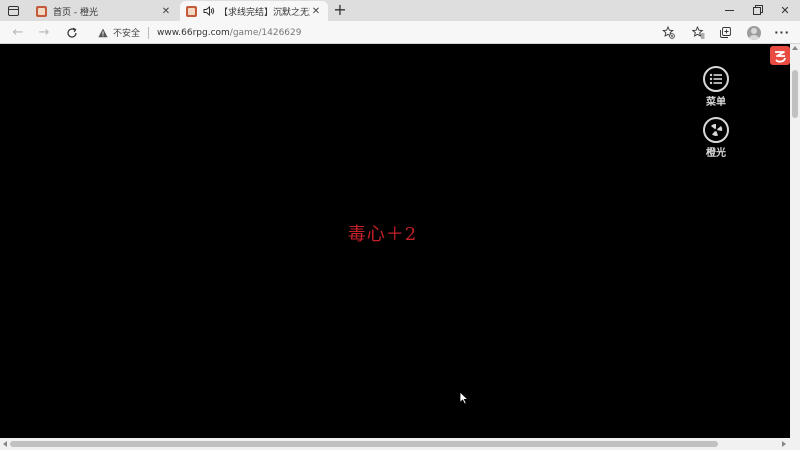 The image size is (800, 450). I want to click on browser-toolbar: ← → 不安全 www.66rpg.com/game/1426629 ···, so click(400, 32).